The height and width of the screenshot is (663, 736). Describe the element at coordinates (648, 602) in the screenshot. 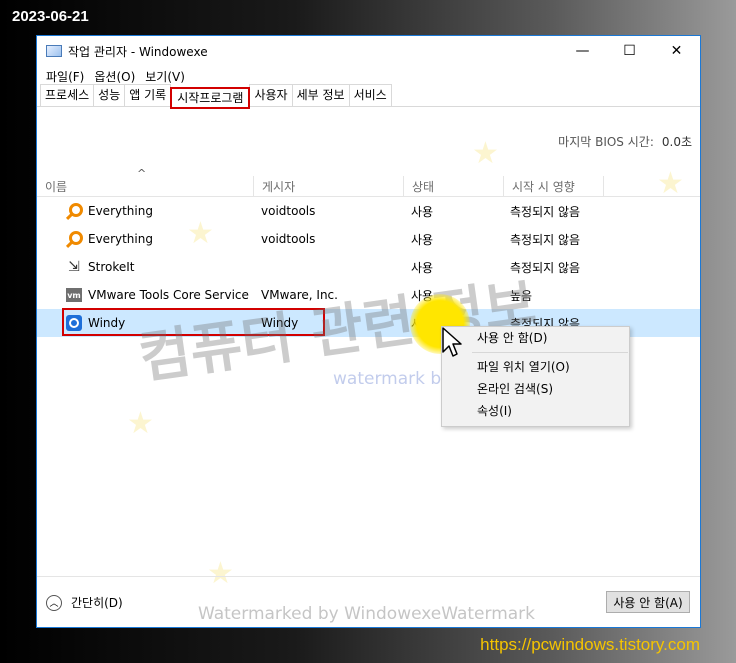

I see `disable-button: 사용 안 함(A)` at that location.